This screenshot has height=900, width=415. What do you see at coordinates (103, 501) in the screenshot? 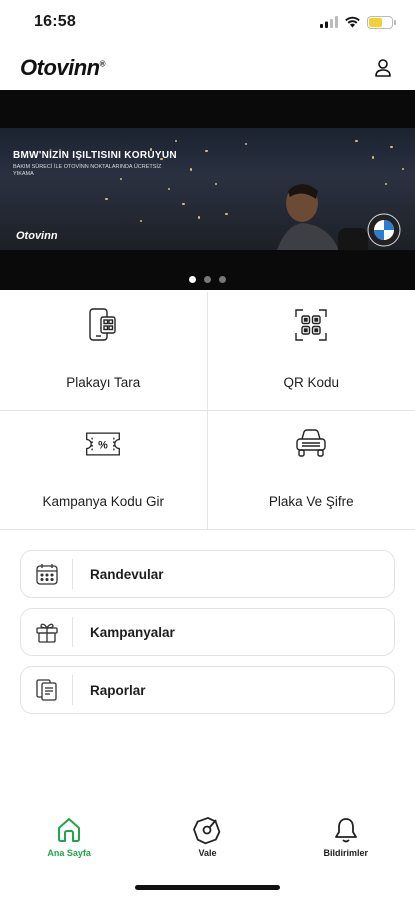
I see `action-label: Kampanya Kodu Gir` at bounding box center [103, 501].